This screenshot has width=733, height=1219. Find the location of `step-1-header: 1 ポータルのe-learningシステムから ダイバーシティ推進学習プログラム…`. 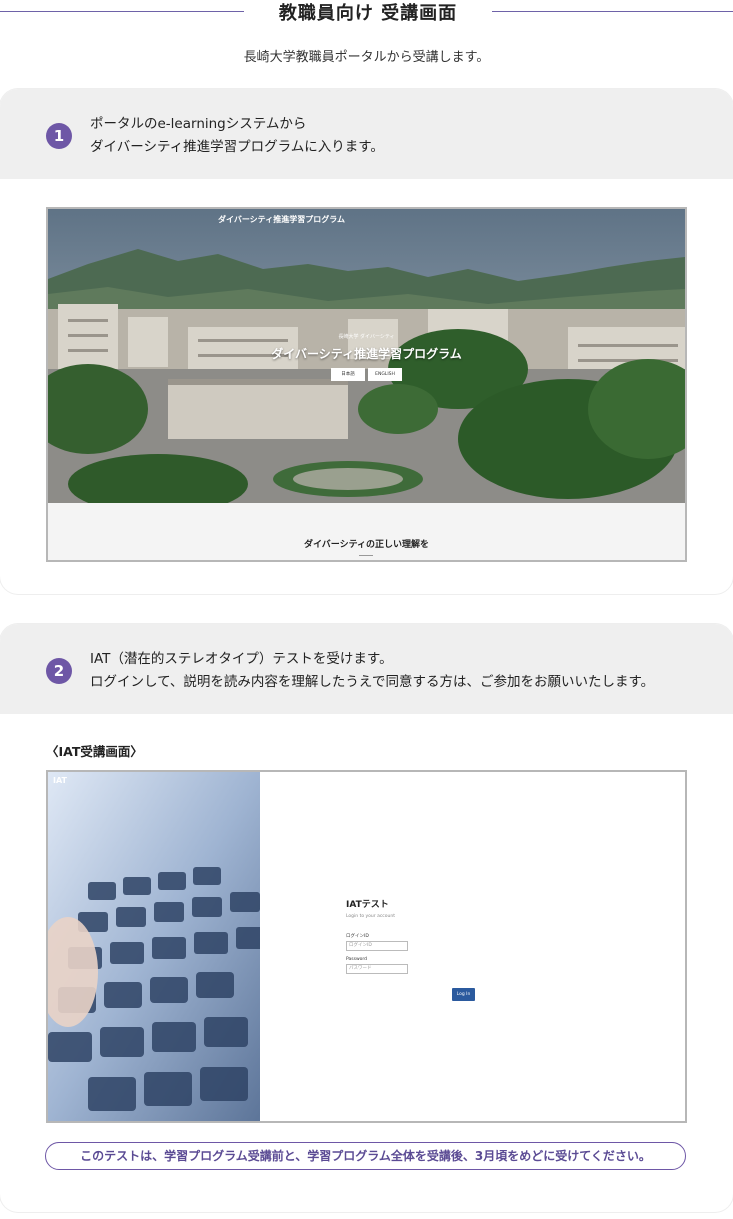

step-1-header: 1 ポータルのe-learningシステムから ダイバーシティ推進学習プログラム… is located at coordinates (366, 134).